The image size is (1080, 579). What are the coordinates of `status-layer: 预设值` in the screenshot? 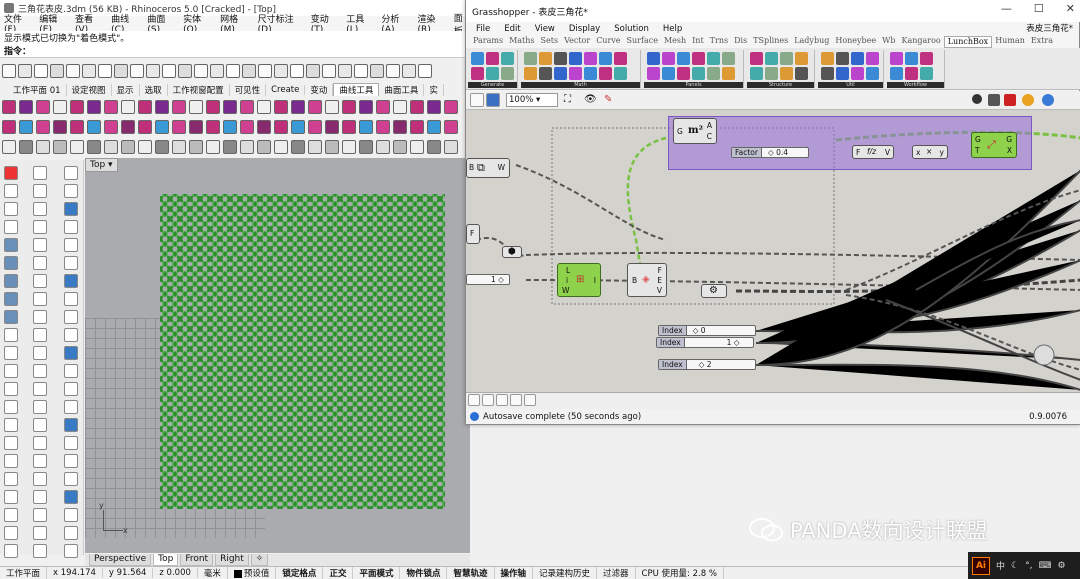 It's located at (252, 573).